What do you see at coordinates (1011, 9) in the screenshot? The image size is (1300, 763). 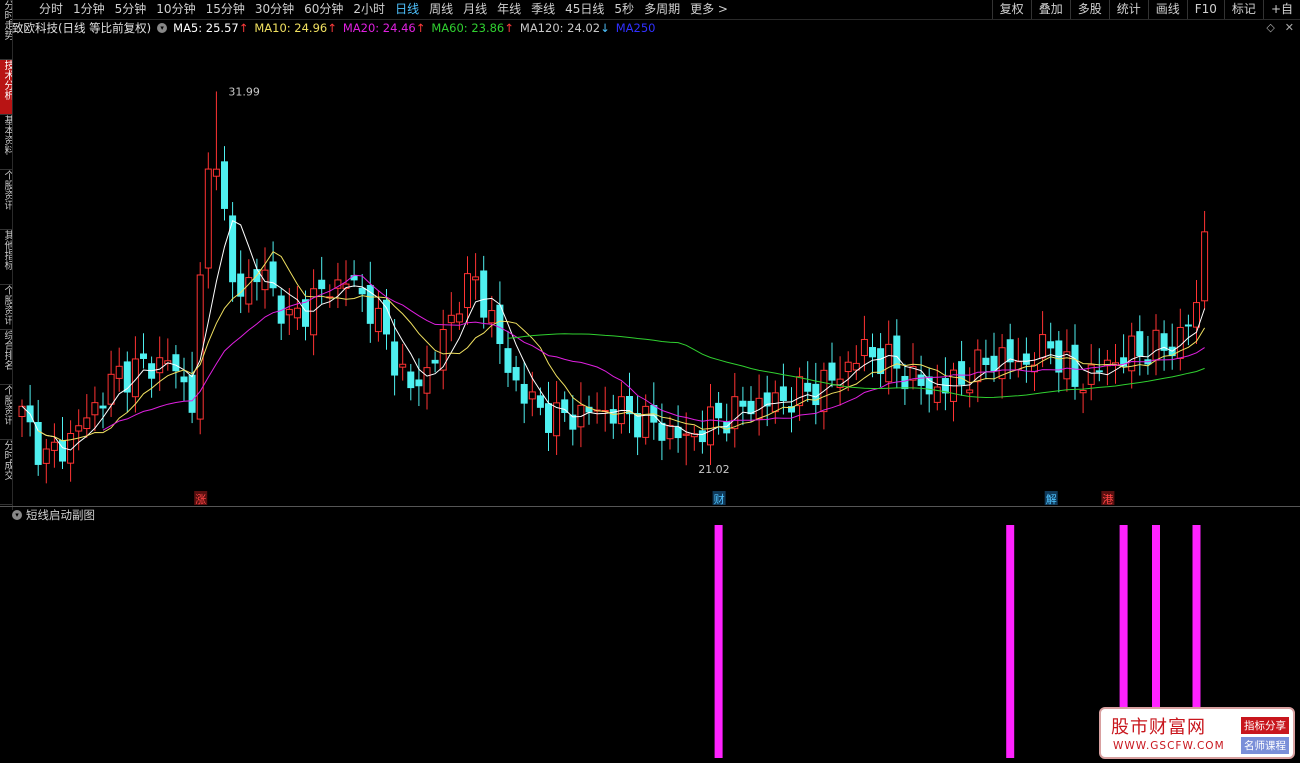 I see `tool-button-0: 复权` at bounding box center [1011, 9].